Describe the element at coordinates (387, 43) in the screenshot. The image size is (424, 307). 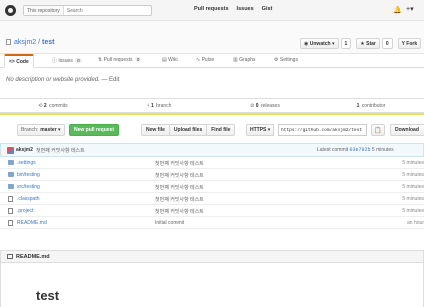
I see `star-count: 0` at that location.